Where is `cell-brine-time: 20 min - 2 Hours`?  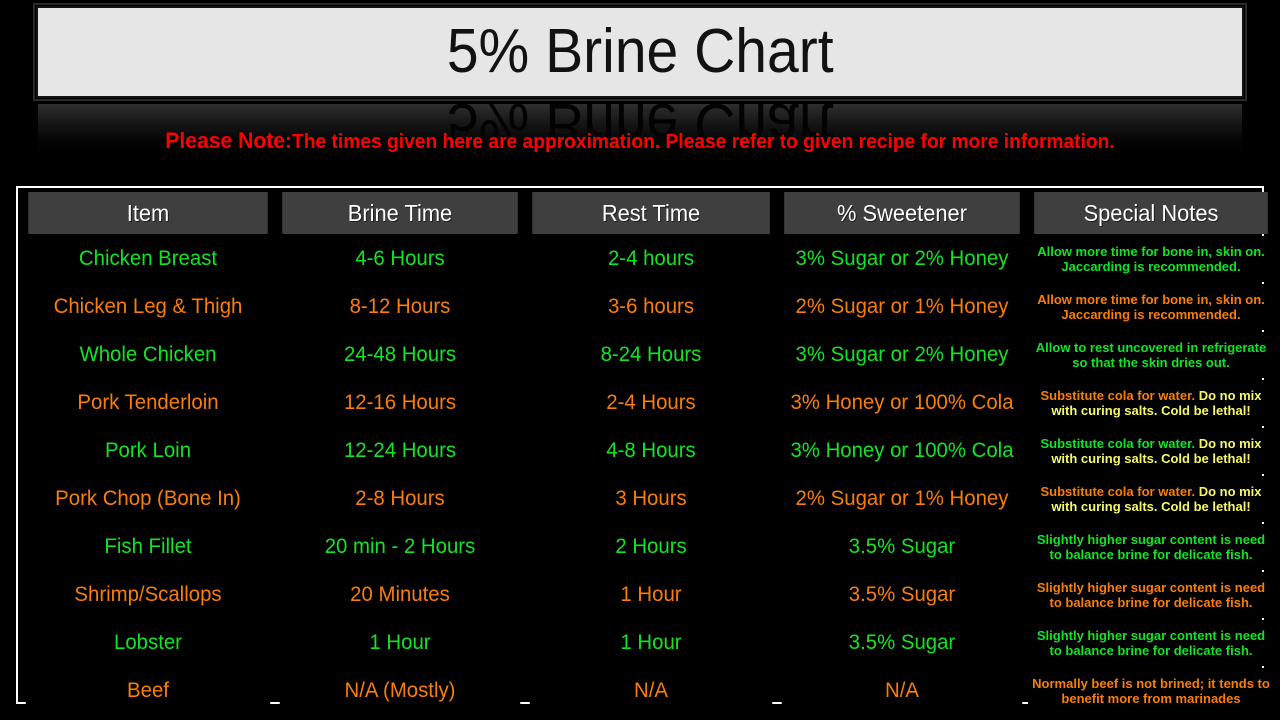
cell-brine-time: 20 min - 2 Hours is located at coordinates (400, 547).